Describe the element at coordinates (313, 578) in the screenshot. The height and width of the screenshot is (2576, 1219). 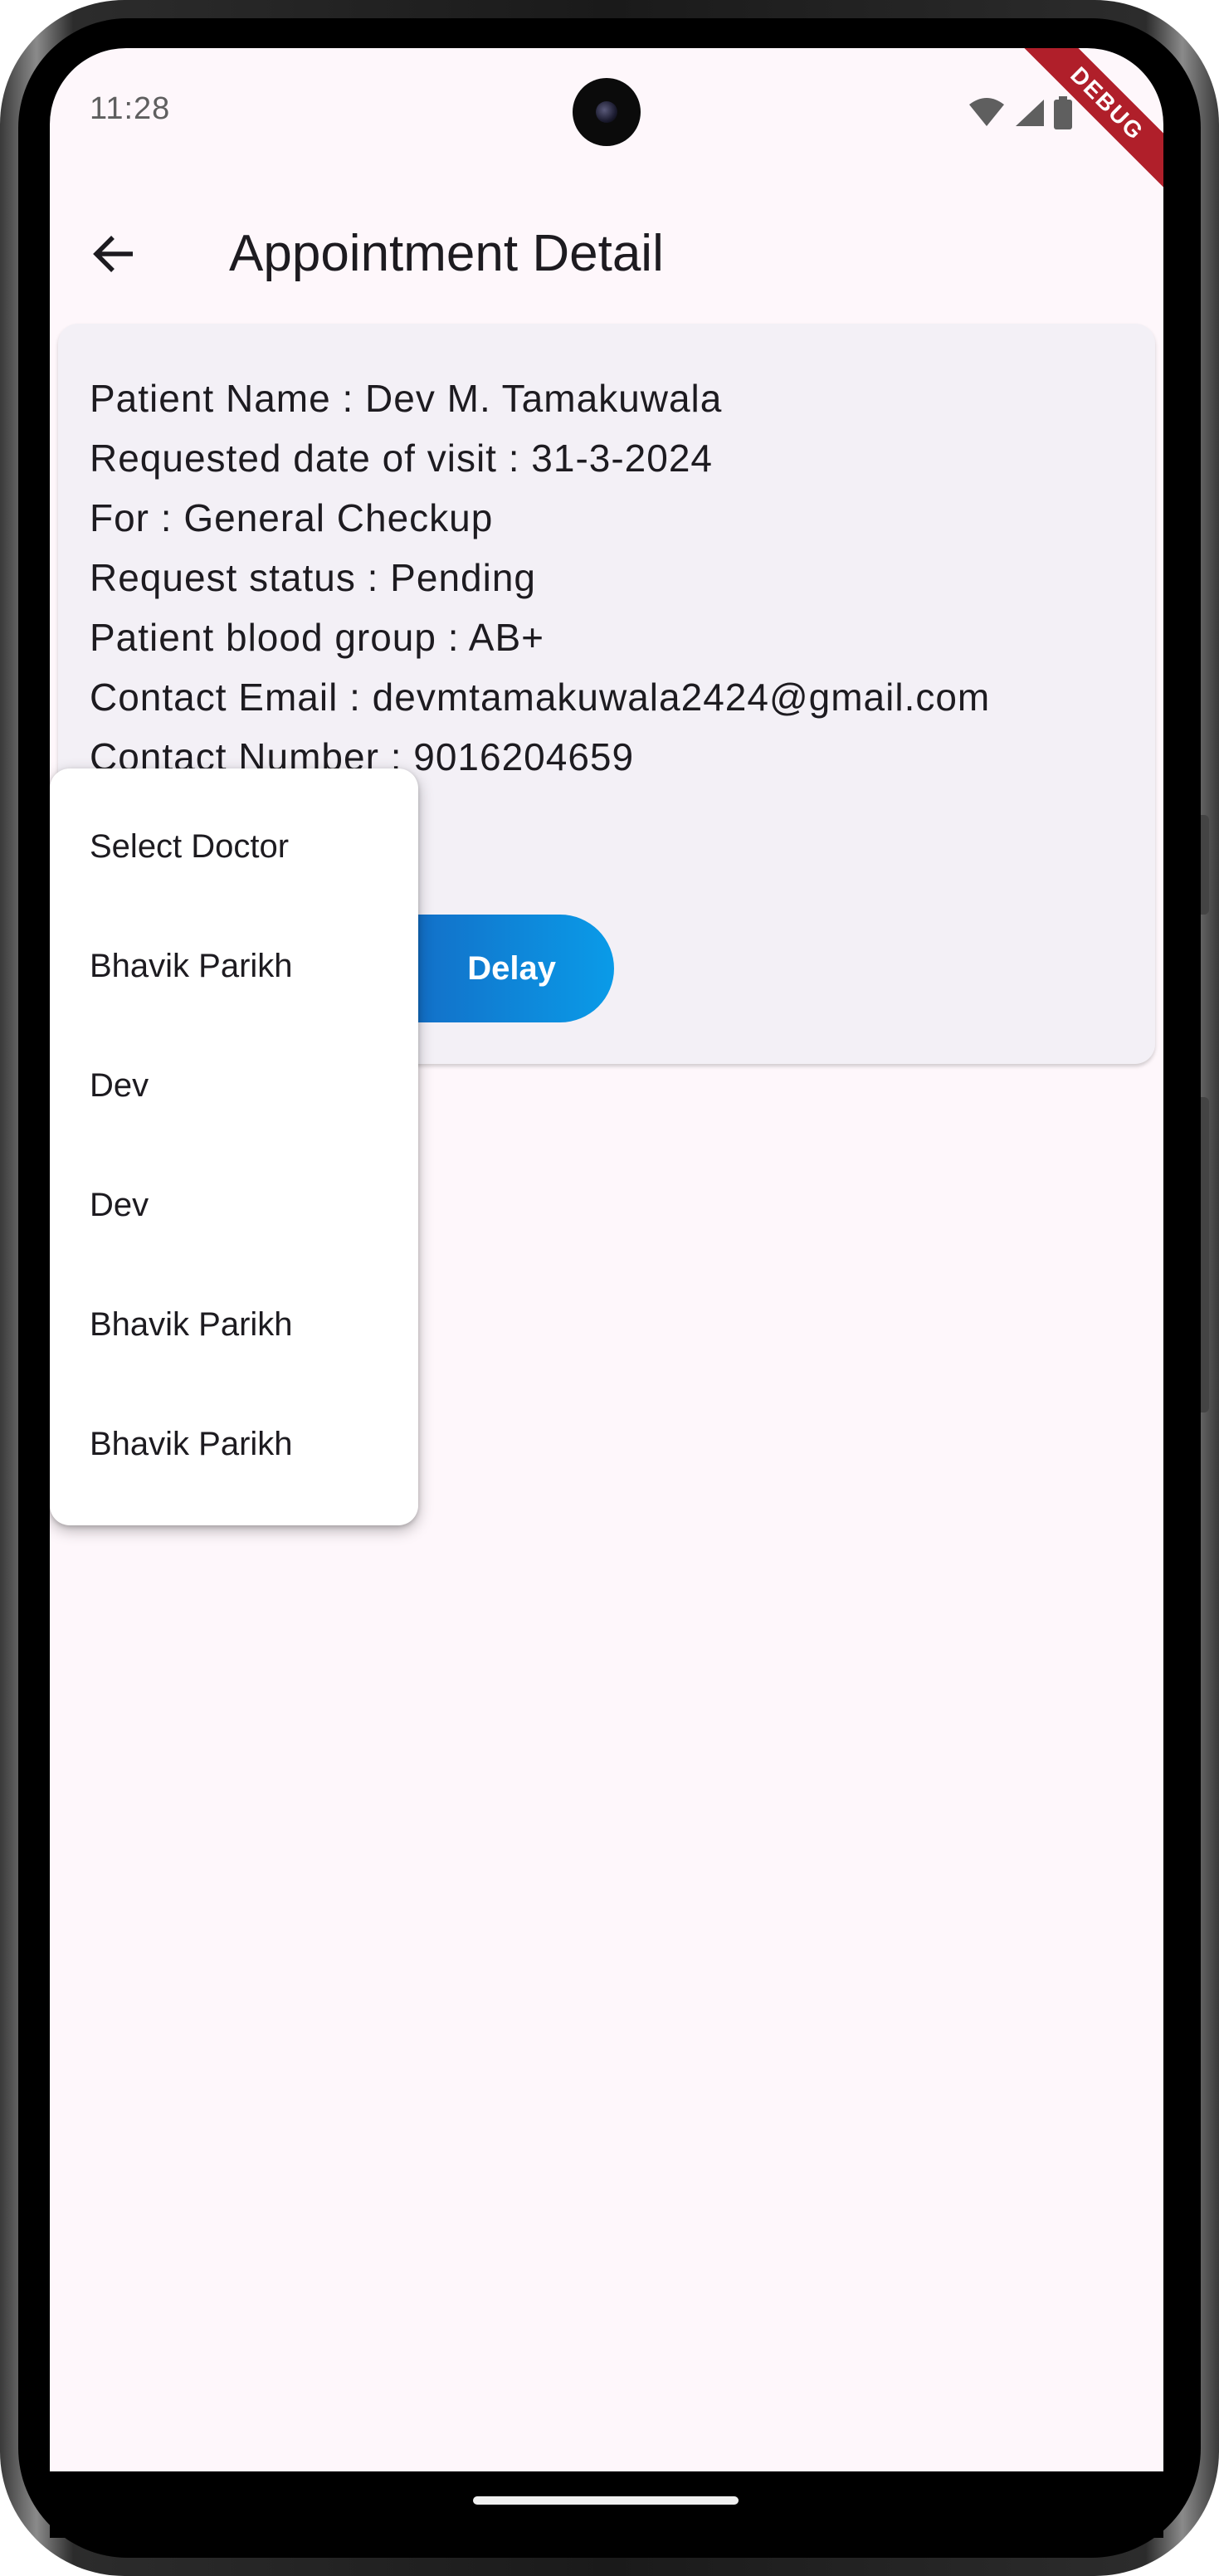
I see `request-status: Request status : Pending` at that location.